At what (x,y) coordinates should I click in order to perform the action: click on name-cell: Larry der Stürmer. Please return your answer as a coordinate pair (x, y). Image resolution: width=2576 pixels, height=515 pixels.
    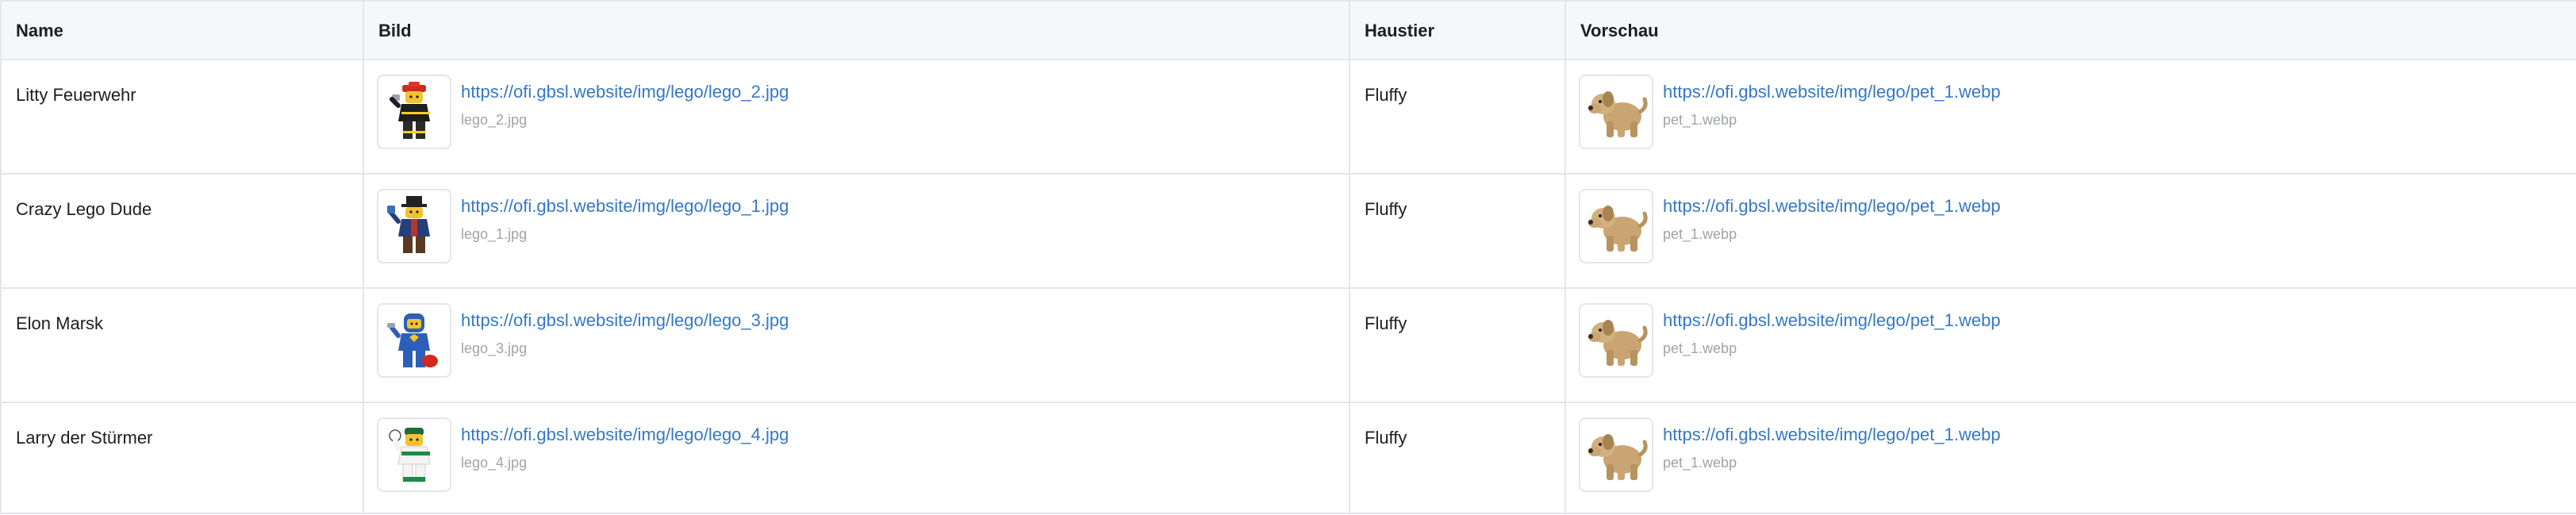
    Looking at the image, I should click on (182, 458).